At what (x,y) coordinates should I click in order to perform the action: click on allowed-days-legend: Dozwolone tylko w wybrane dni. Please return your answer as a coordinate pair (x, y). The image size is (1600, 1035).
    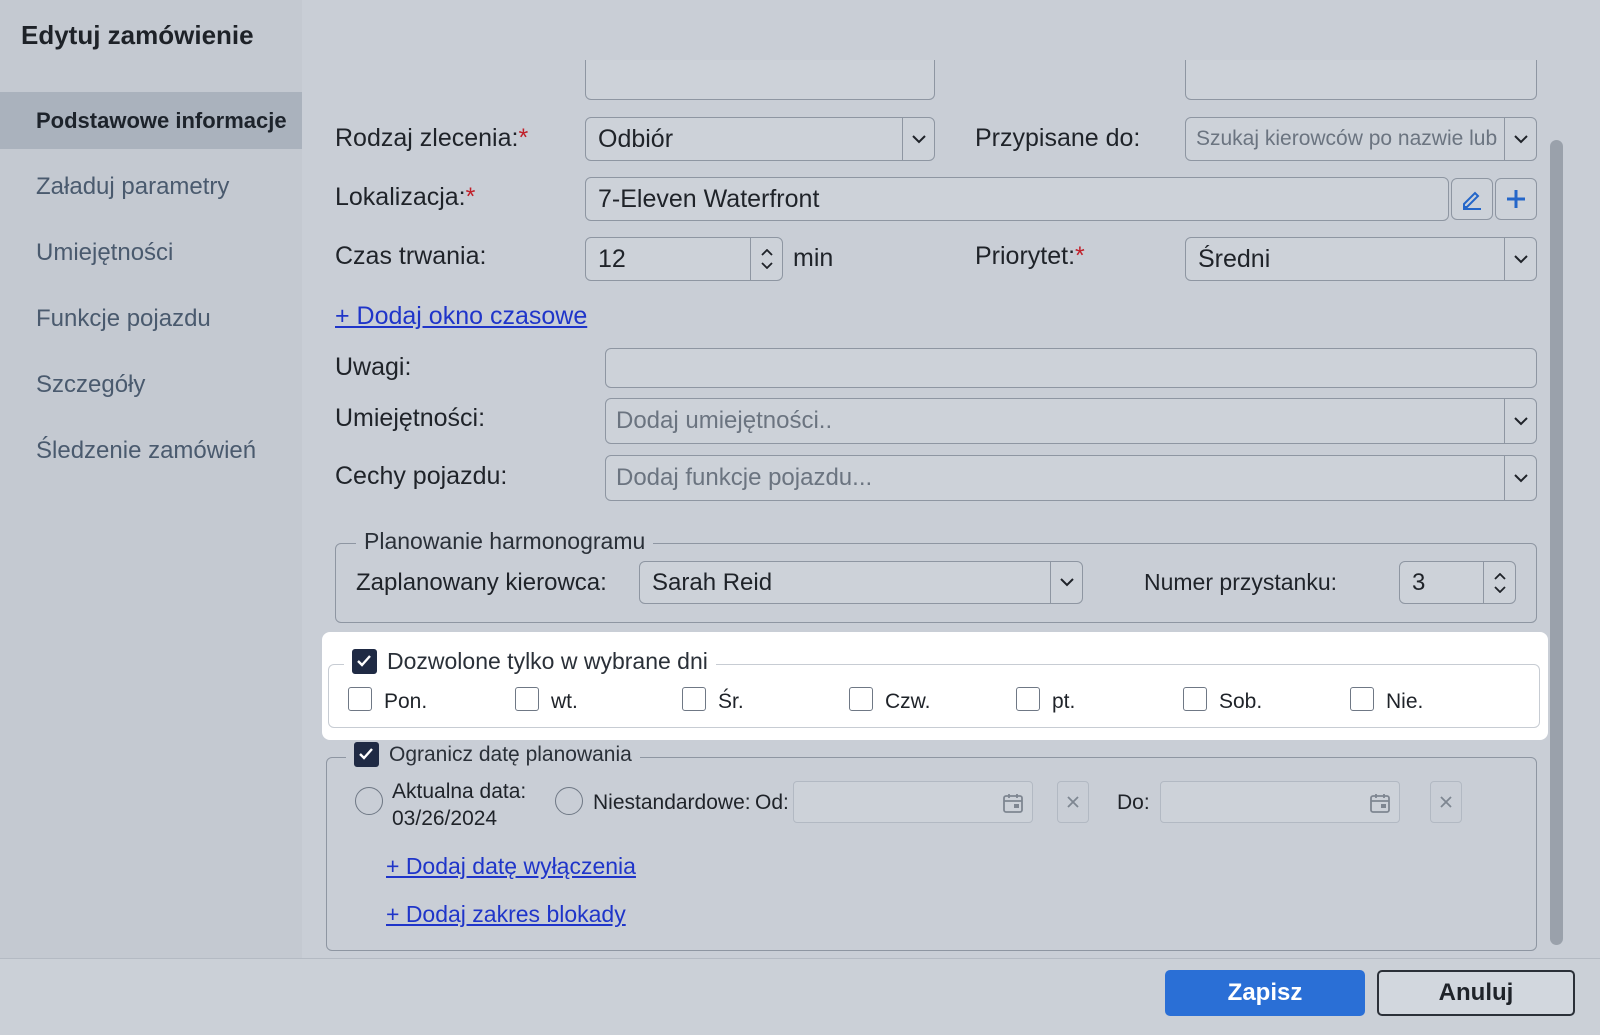
    Looking at the image, I should click on (530, 661).